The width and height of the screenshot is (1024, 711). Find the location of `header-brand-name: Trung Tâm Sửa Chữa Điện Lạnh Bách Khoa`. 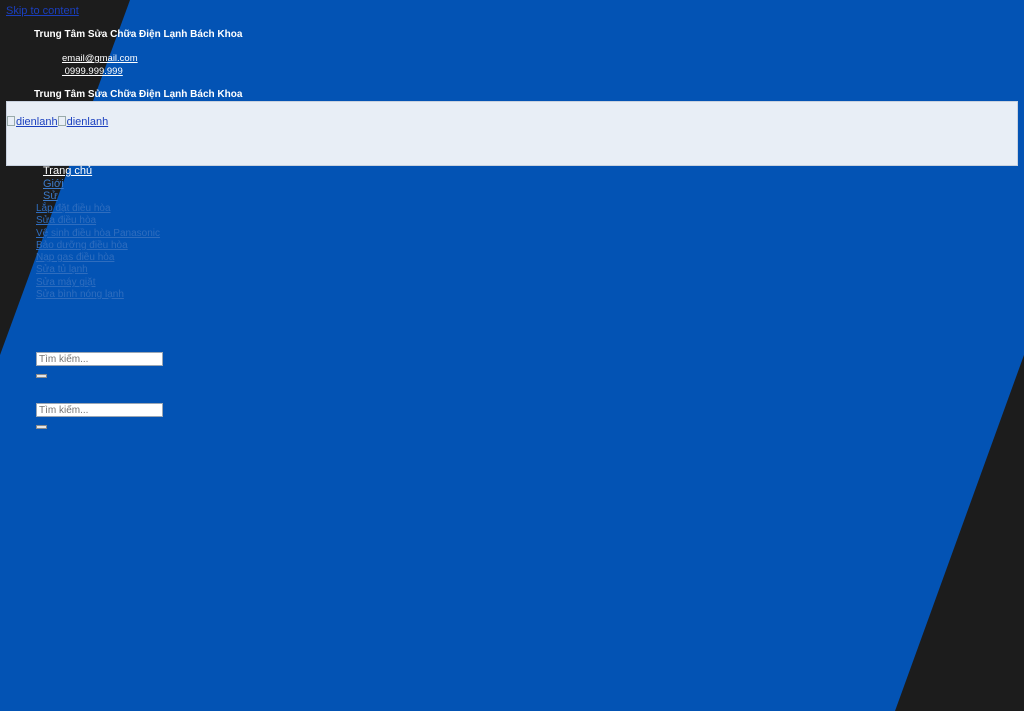

header-brand-name: Trung Tâm Sửa Chữa Điện Lạnh Bách Khoa is located at coordinates (138, 94).